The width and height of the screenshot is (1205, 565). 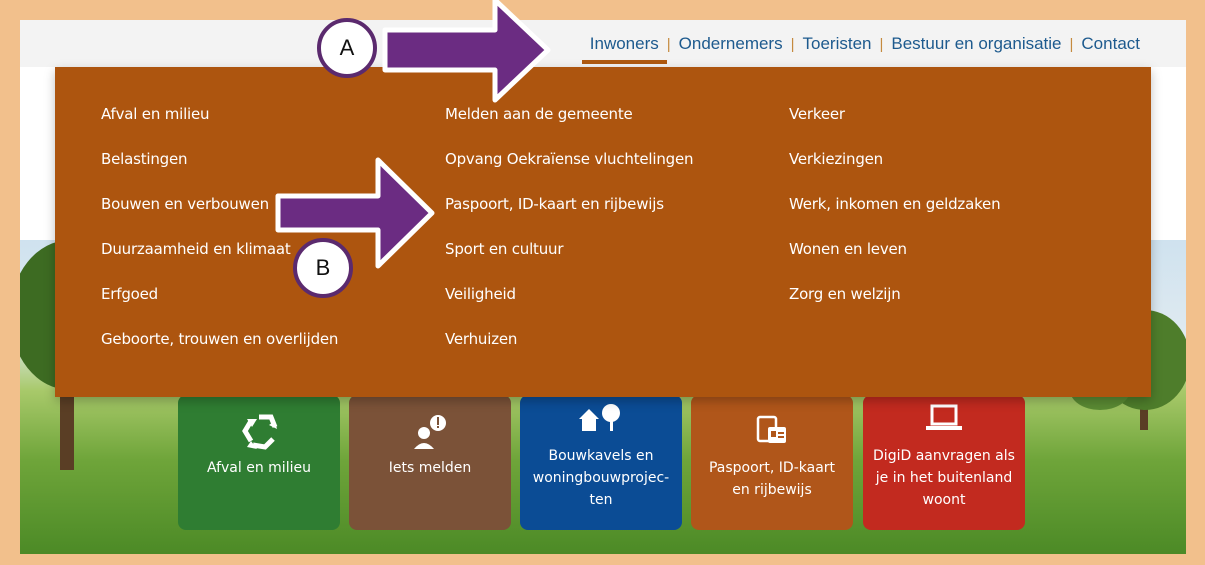 I want to click on arrow-a, so click(x=466, y=51).